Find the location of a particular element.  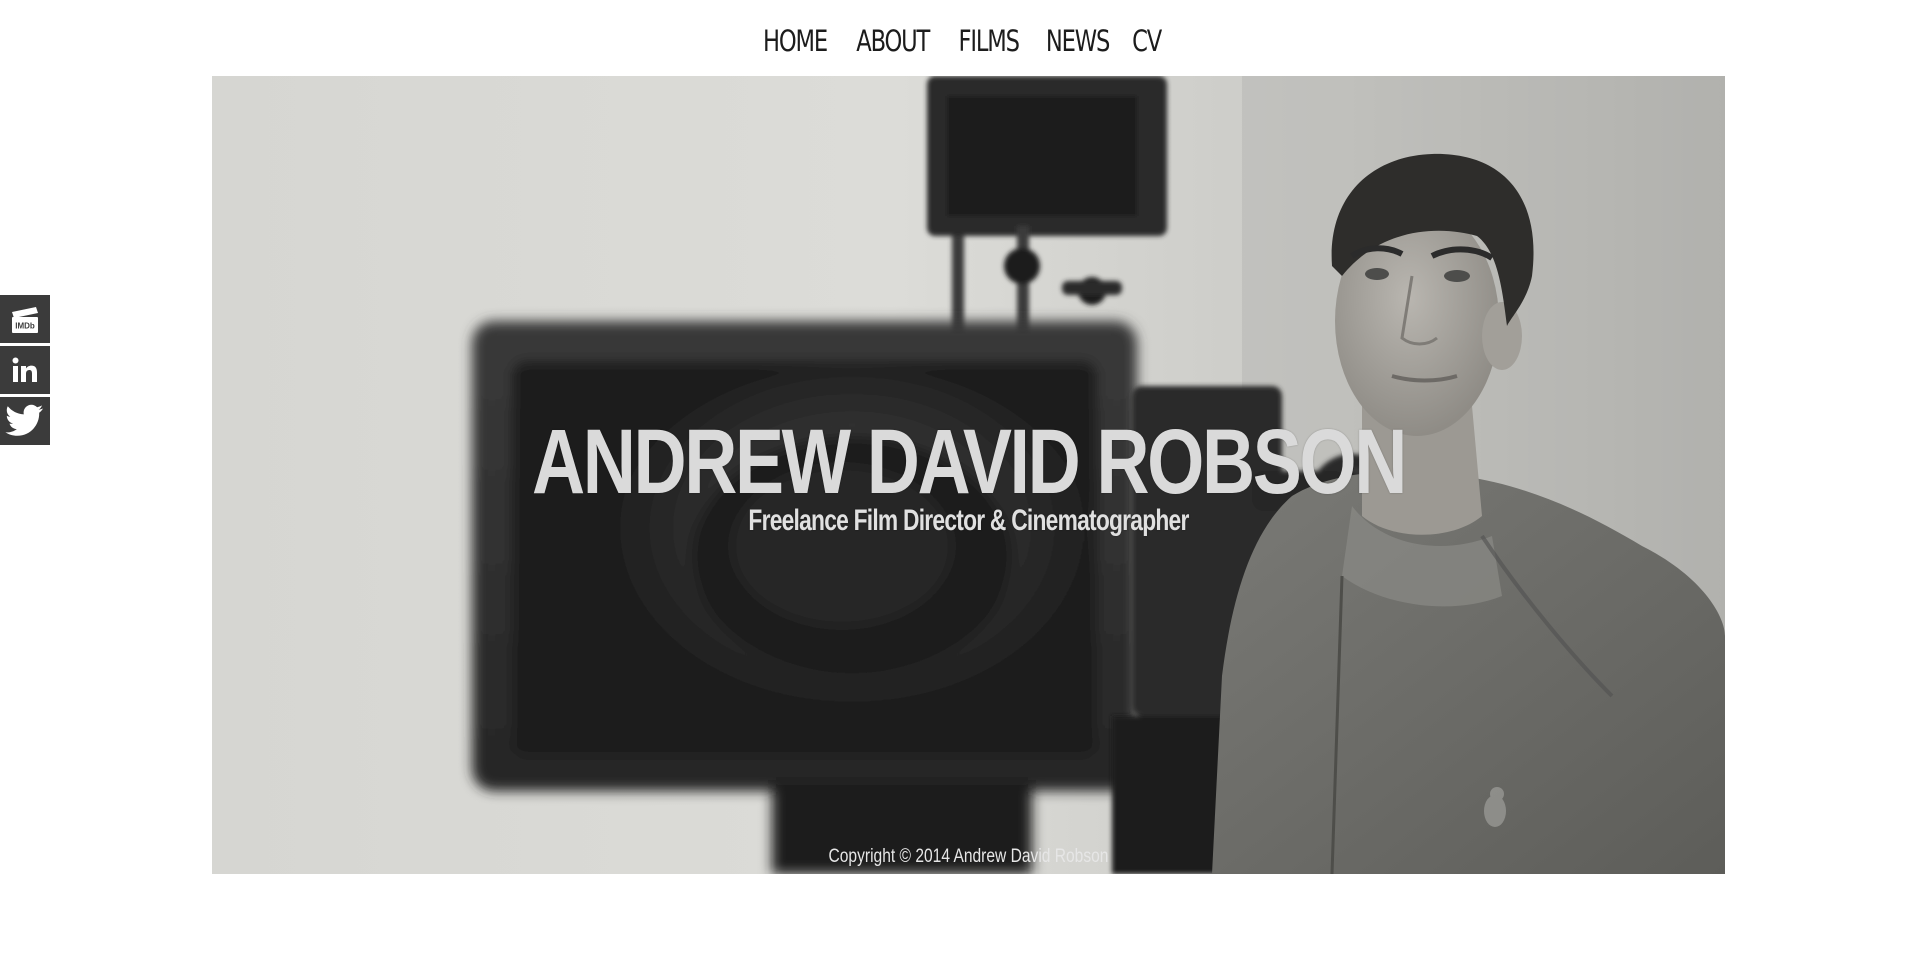

nav-home-link: HOME is located at coordinates (796, 38).